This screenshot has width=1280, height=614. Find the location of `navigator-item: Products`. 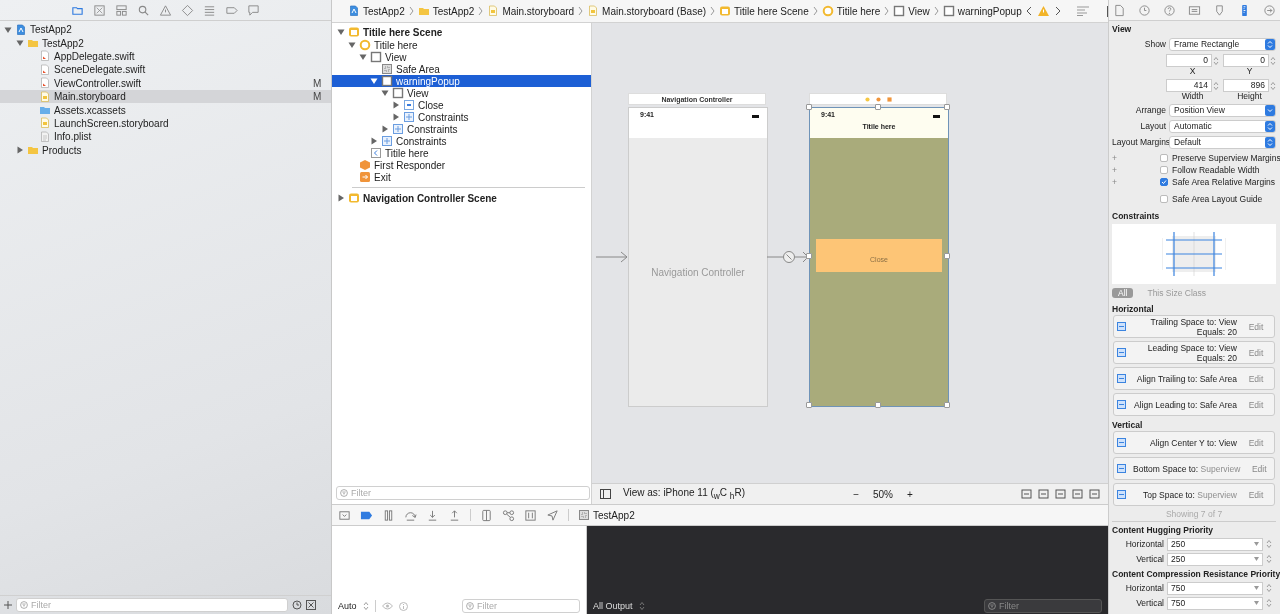

navigator-item: Products is located at coordinates (165, 150).